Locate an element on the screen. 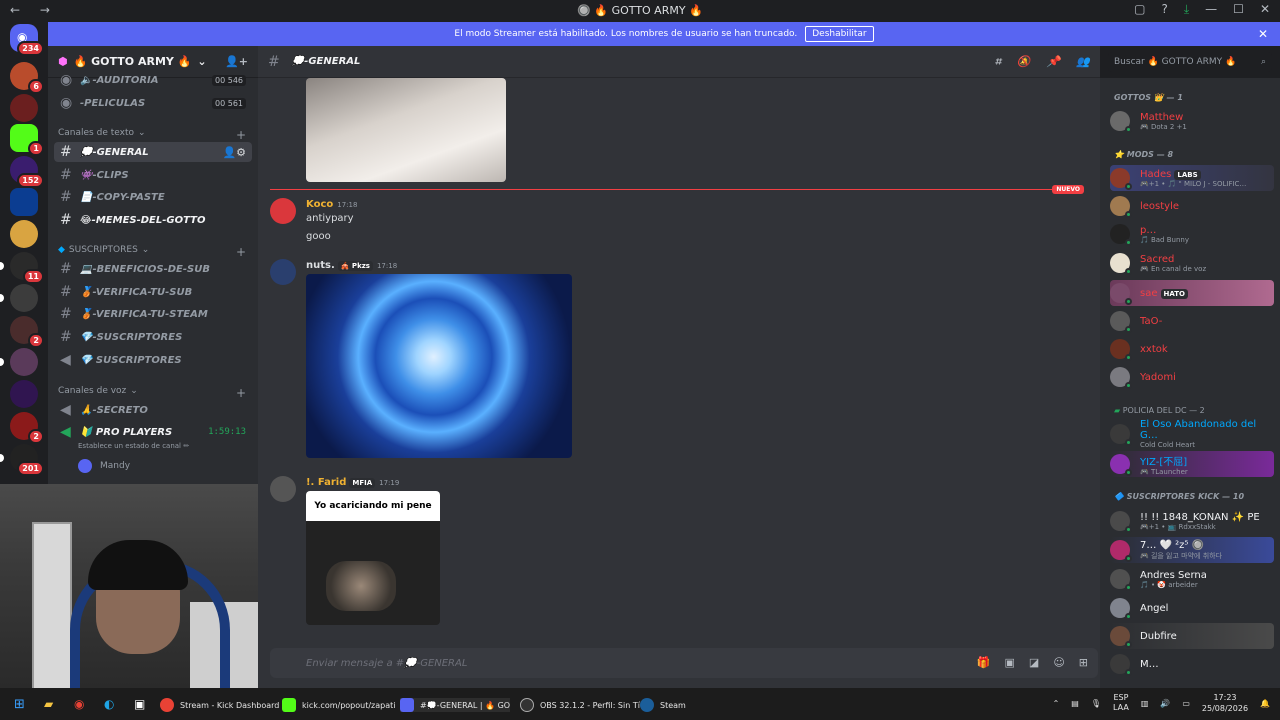 The height and width of the screenshot is (720, 1280). server-icon-7: 11 is located at coordinates (22, 268).